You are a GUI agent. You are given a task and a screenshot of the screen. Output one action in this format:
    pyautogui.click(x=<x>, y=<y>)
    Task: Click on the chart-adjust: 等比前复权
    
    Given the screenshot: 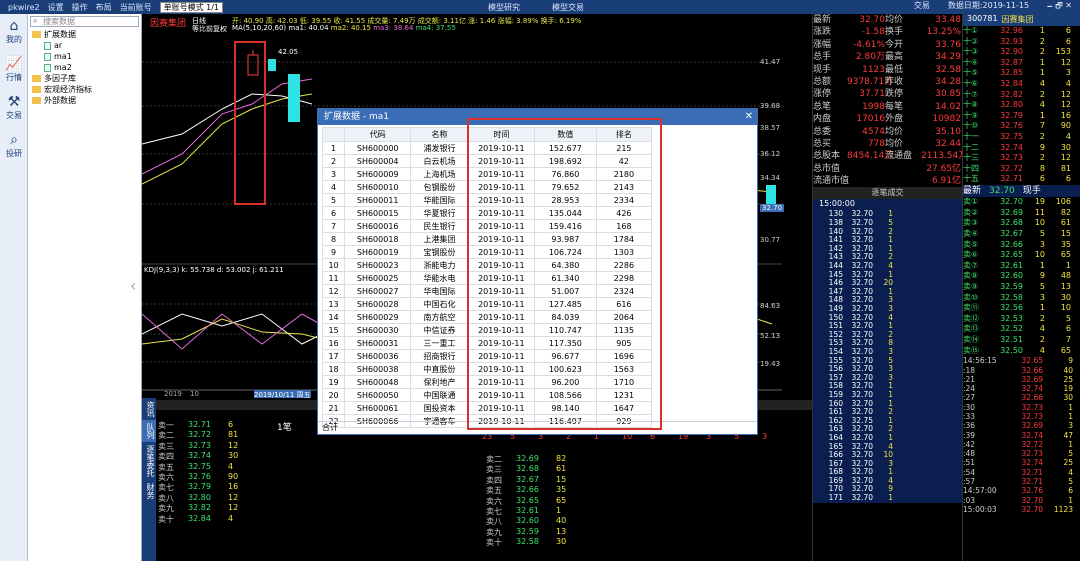 What is the action you would take?
    pyautogui.click(x=209, y=29)
    